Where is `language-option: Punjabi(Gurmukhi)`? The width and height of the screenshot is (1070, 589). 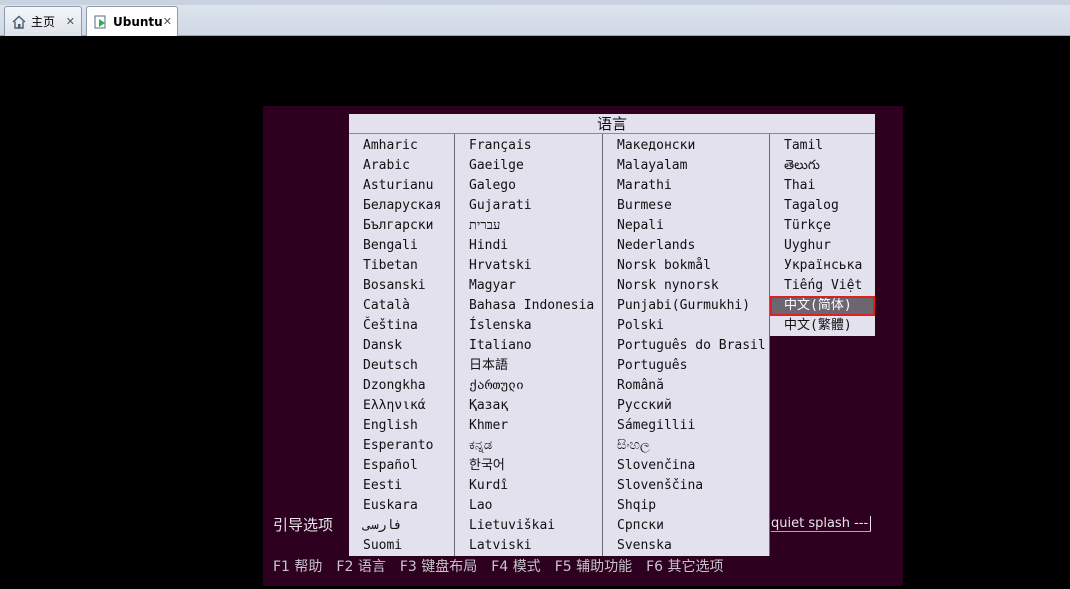
language-option: Punjabi(Gurmukhi) is located at coordinates (686, 306).